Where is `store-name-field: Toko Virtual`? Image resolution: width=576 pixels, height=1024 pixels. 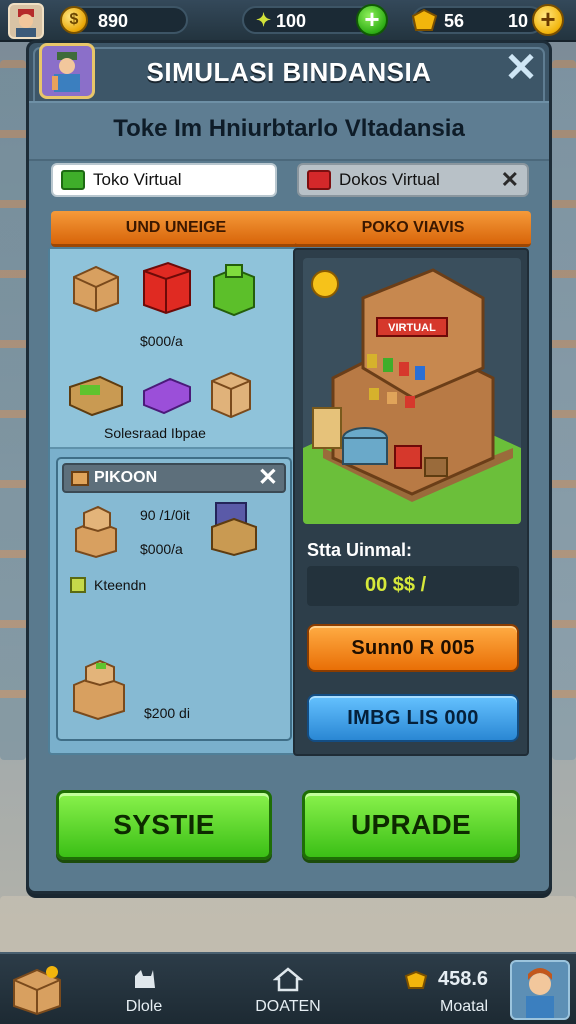
store-name-field: Toko Virtual is located at coordinates (164, 180).